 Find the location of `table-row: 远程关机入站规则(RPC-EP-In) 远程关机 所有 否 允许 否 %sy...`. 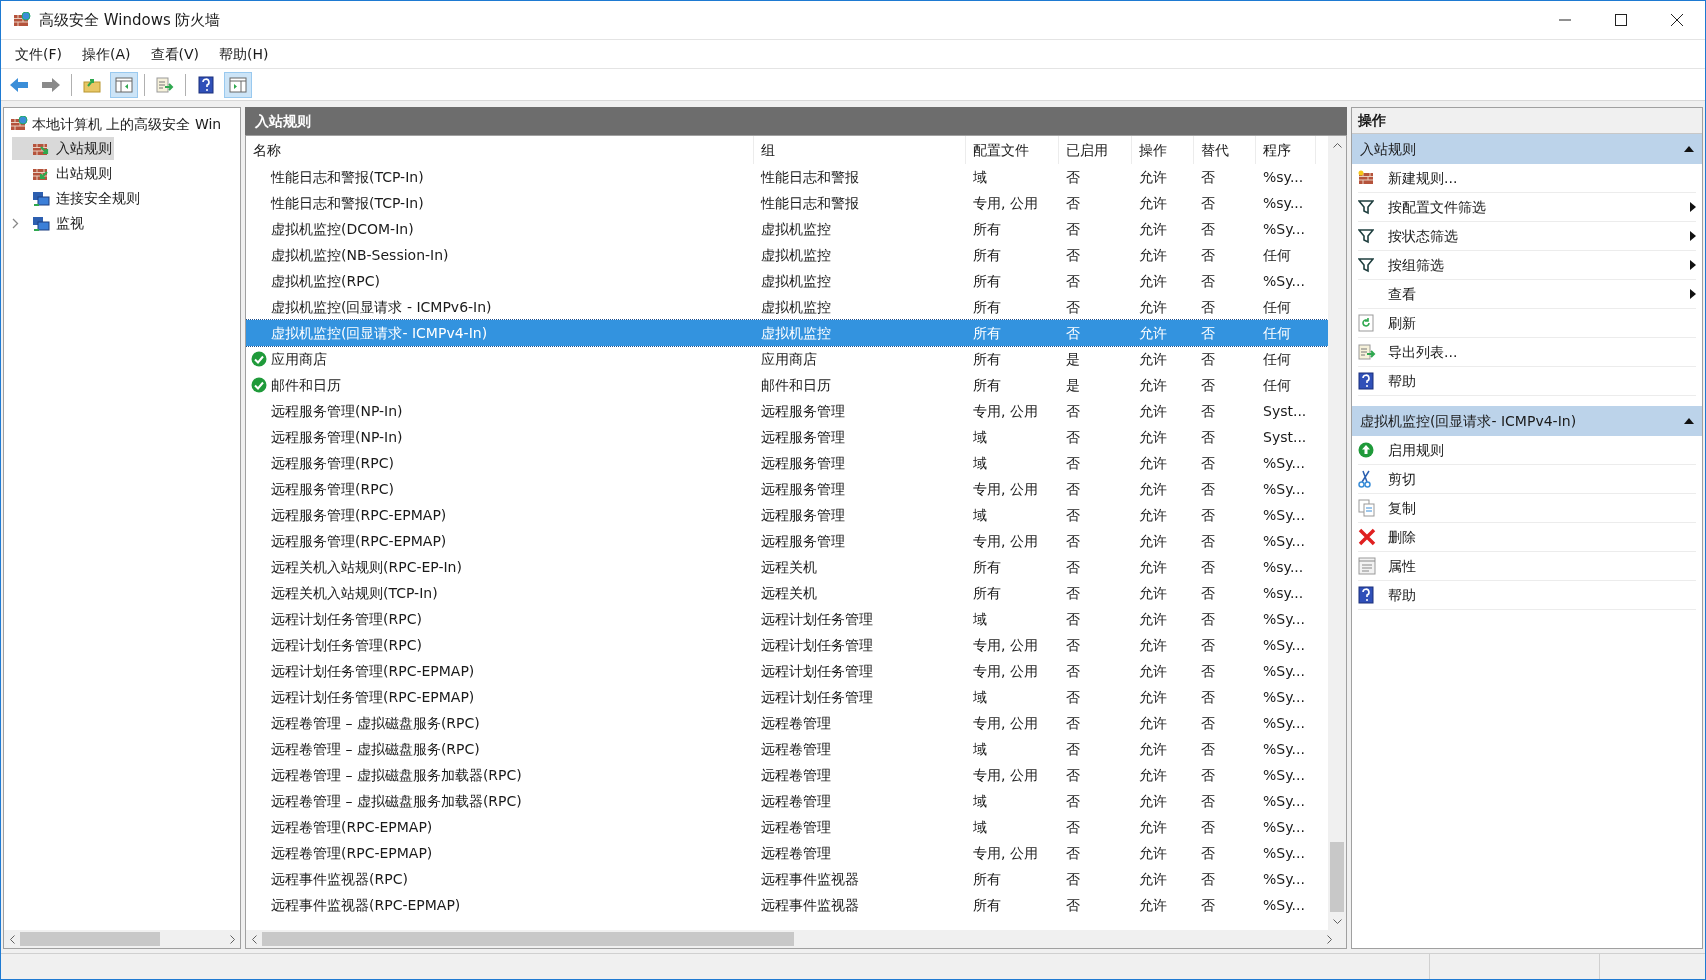

table-row: 远程关机入站规则(RPC-EP-In) 远程关机 所有 否 允许 否 %sy... is located at coordinates (787, 567).